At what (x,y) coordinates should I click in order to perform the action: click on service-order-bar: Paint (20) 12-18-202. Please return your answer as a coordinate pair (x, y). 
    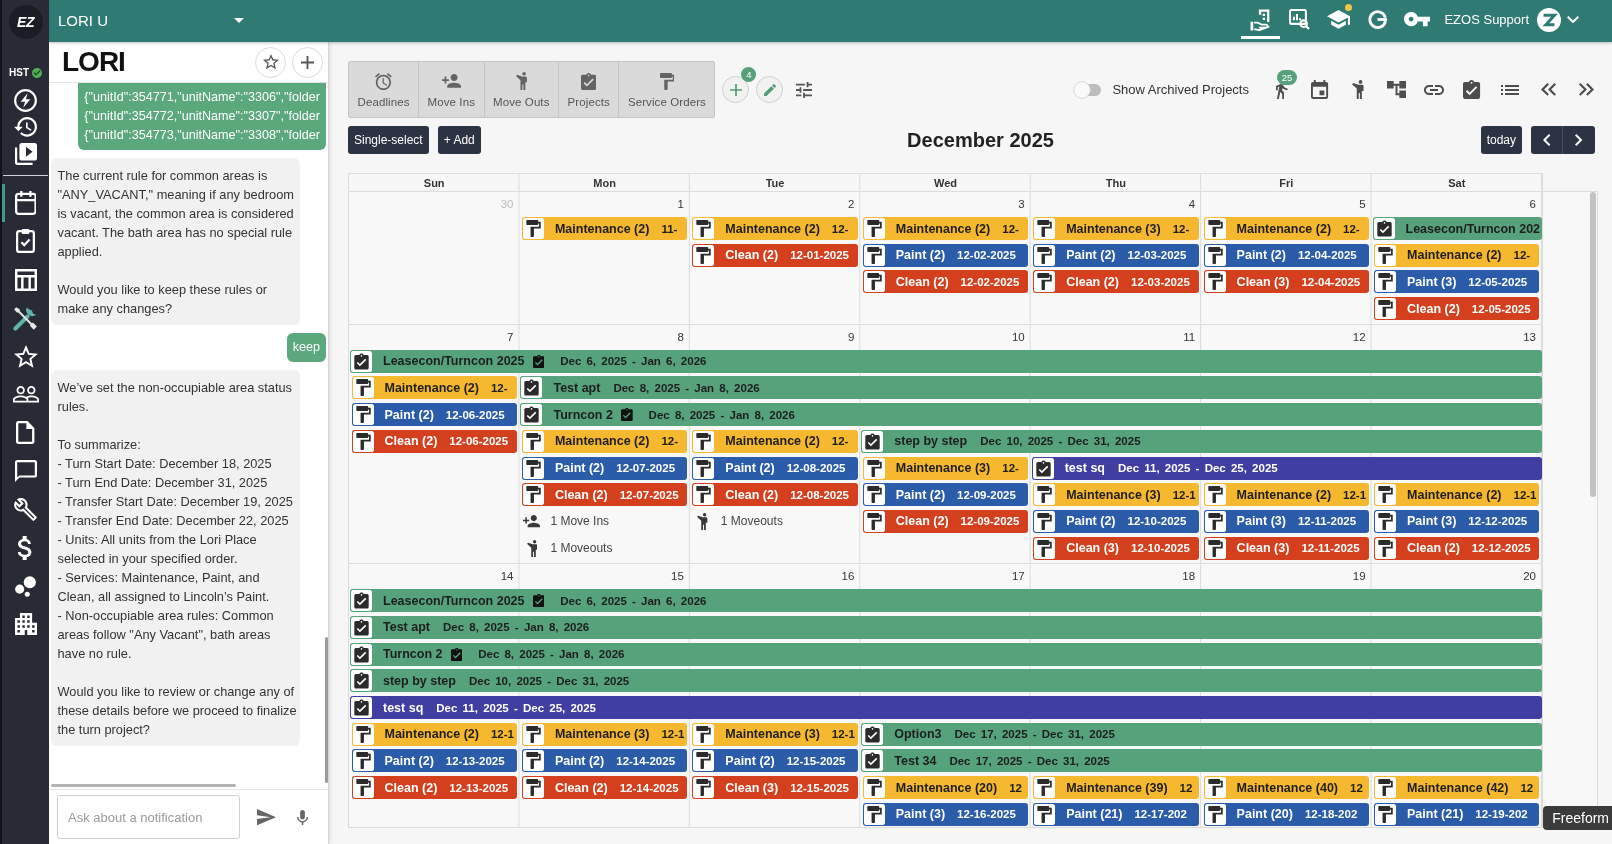
    Looking at the image, I should click on (1286, 814).